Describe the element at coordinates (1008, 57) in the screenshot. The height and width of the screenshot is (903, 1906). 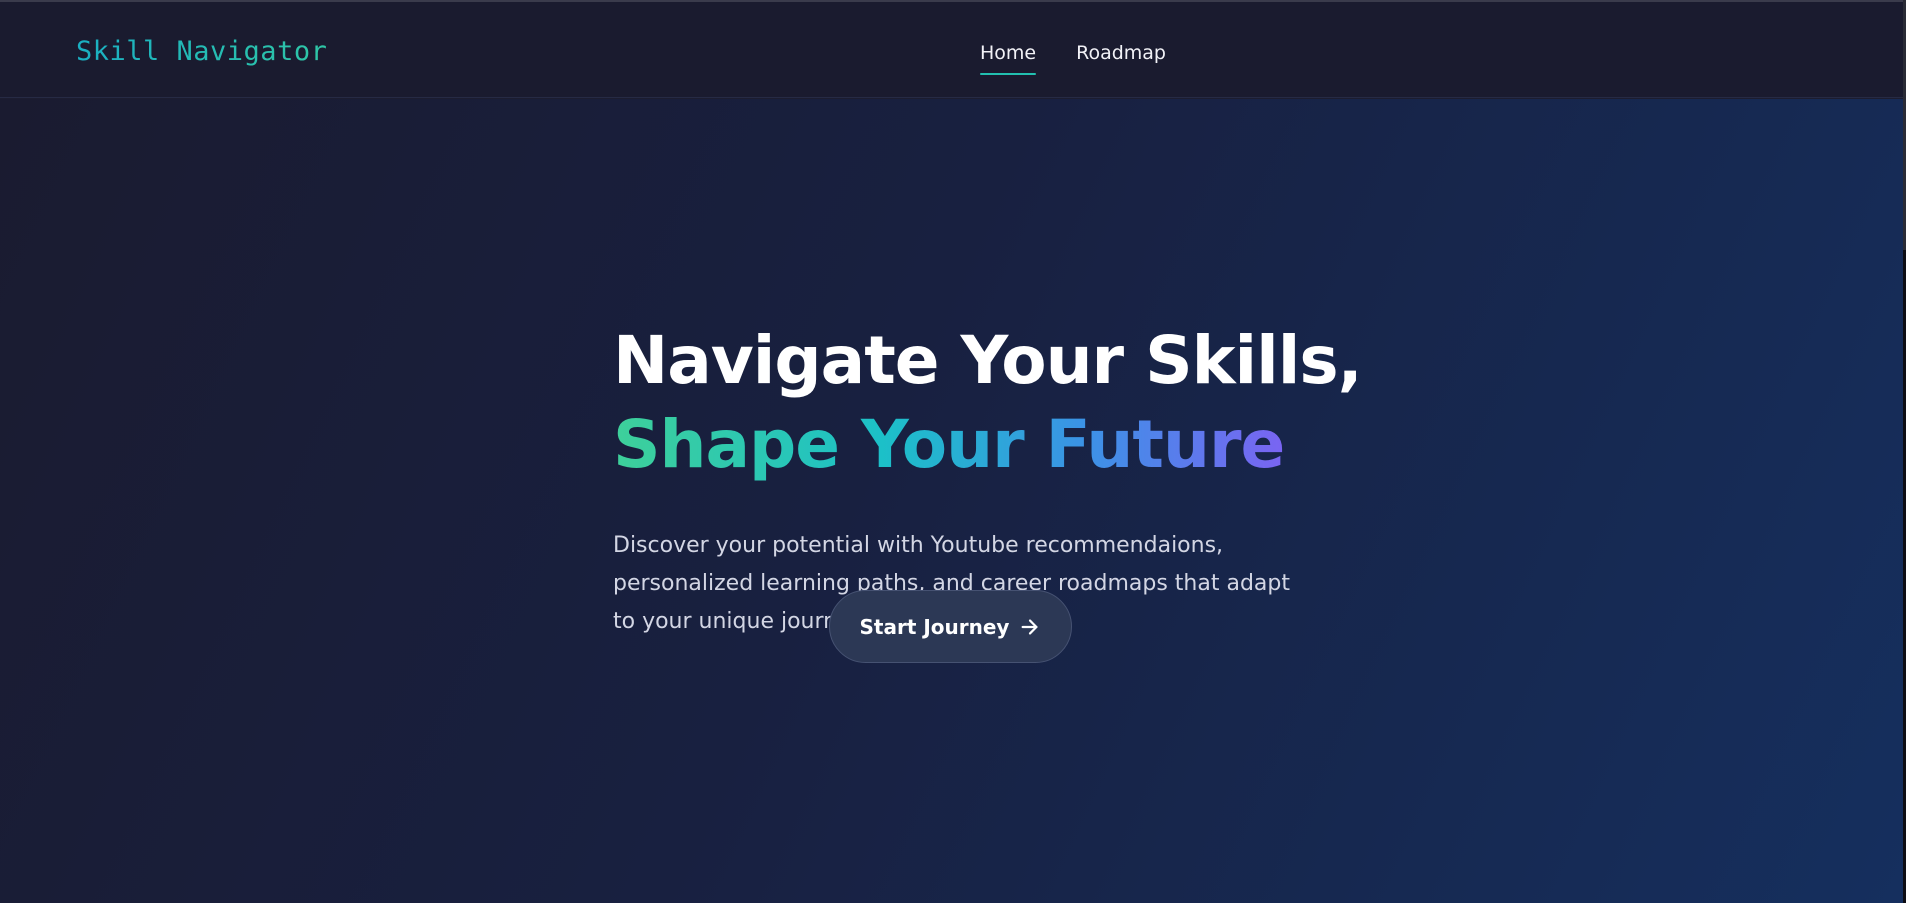
I see `nav-link-home: Home` at that location.